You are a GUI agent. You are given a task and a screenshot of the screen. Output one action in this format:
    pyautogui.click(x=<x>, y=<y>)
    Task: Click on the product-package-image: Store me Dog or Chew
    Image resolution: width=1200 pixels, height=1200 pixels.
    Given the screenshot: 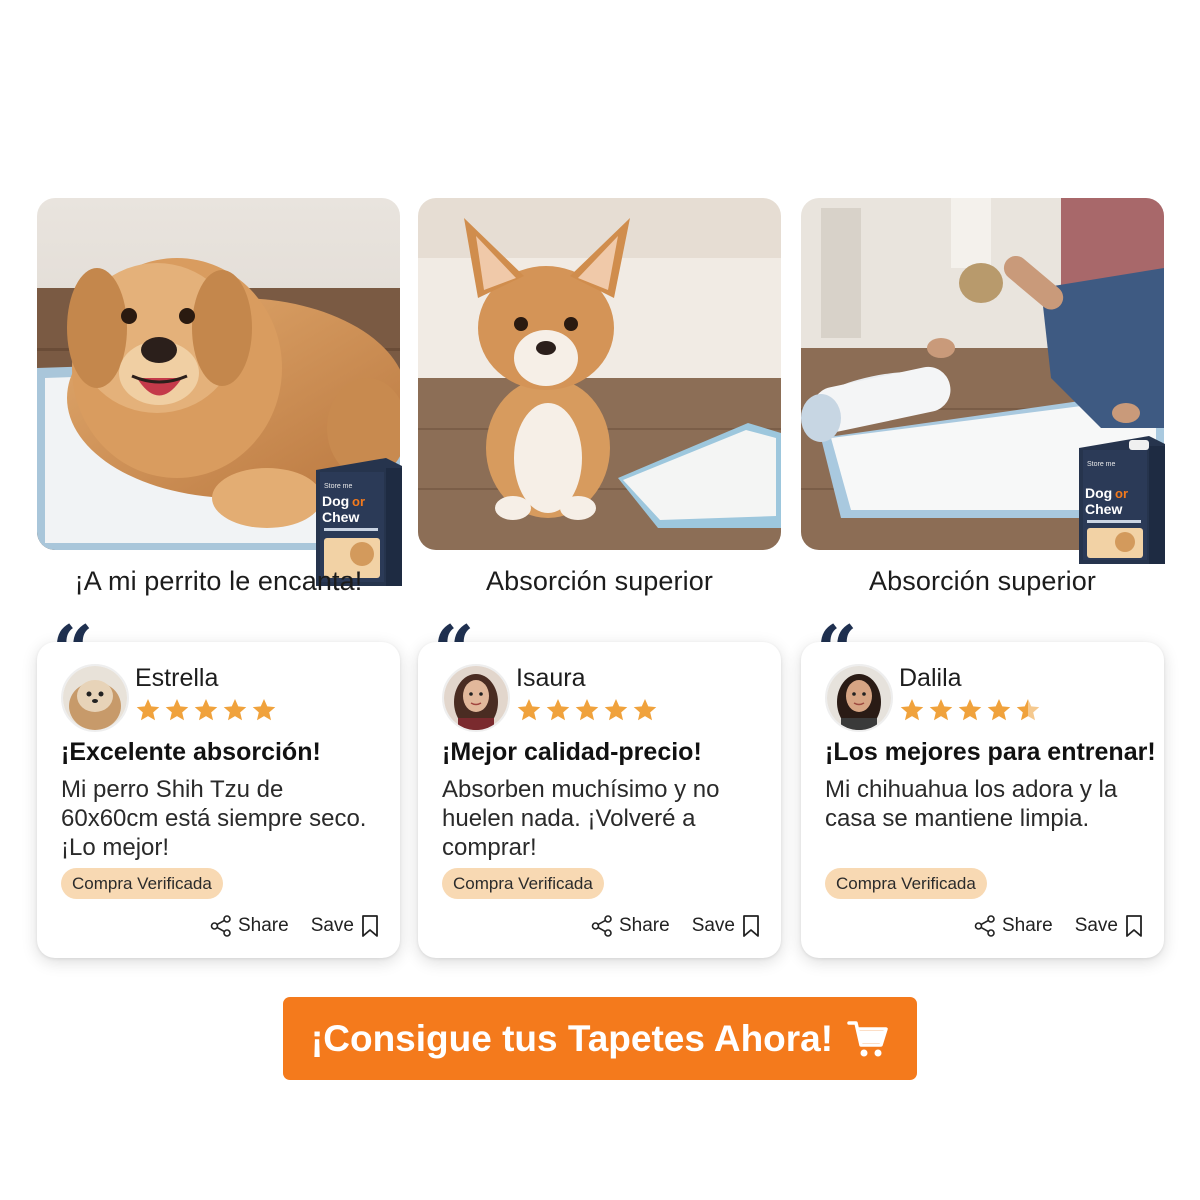 What is the action you would take?
    pyautogui.click(x=1122, y=500)
    